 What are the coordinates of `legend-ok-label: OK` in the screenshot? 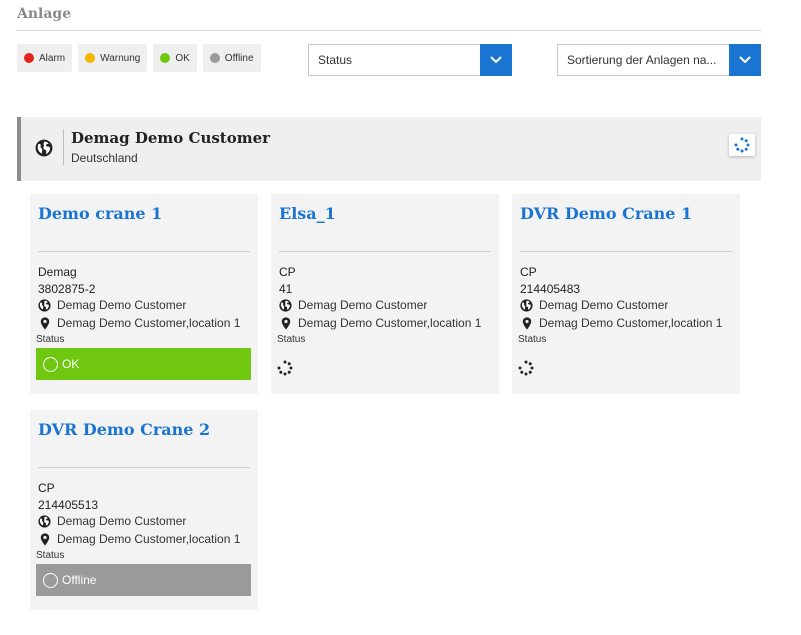 It's located at (182, 58).